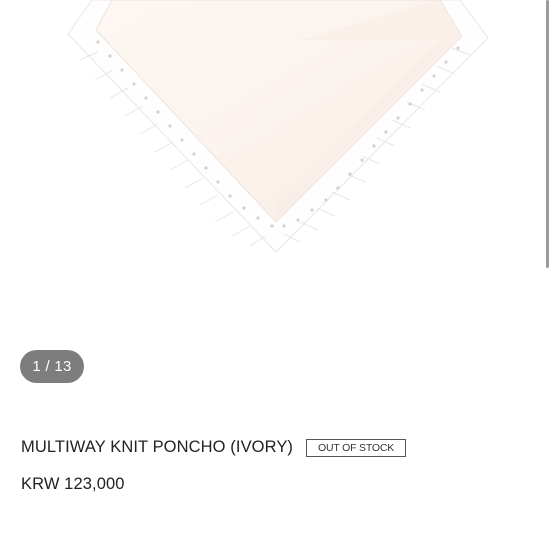 This screenshot has height=552, width=552. Describe the element at coordinates (356, 447) in the screenshot. I see `stock-status-badge: OUT OF STOCK` at that location.